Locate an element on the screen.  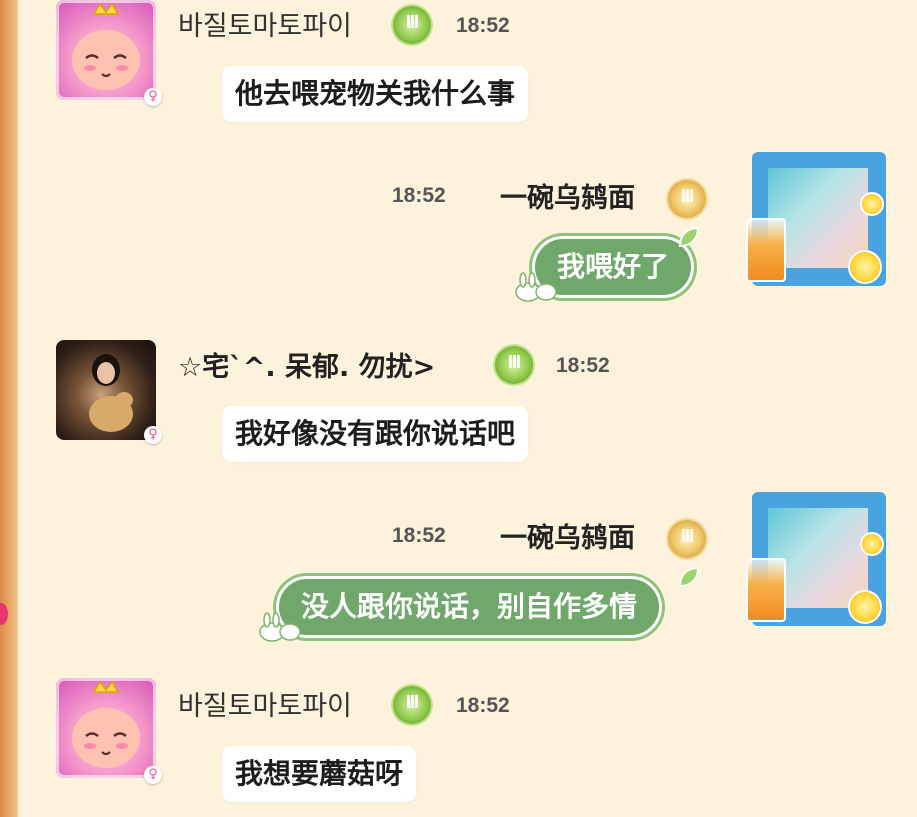
left-edge-rail is located at coordinates (9, 408).